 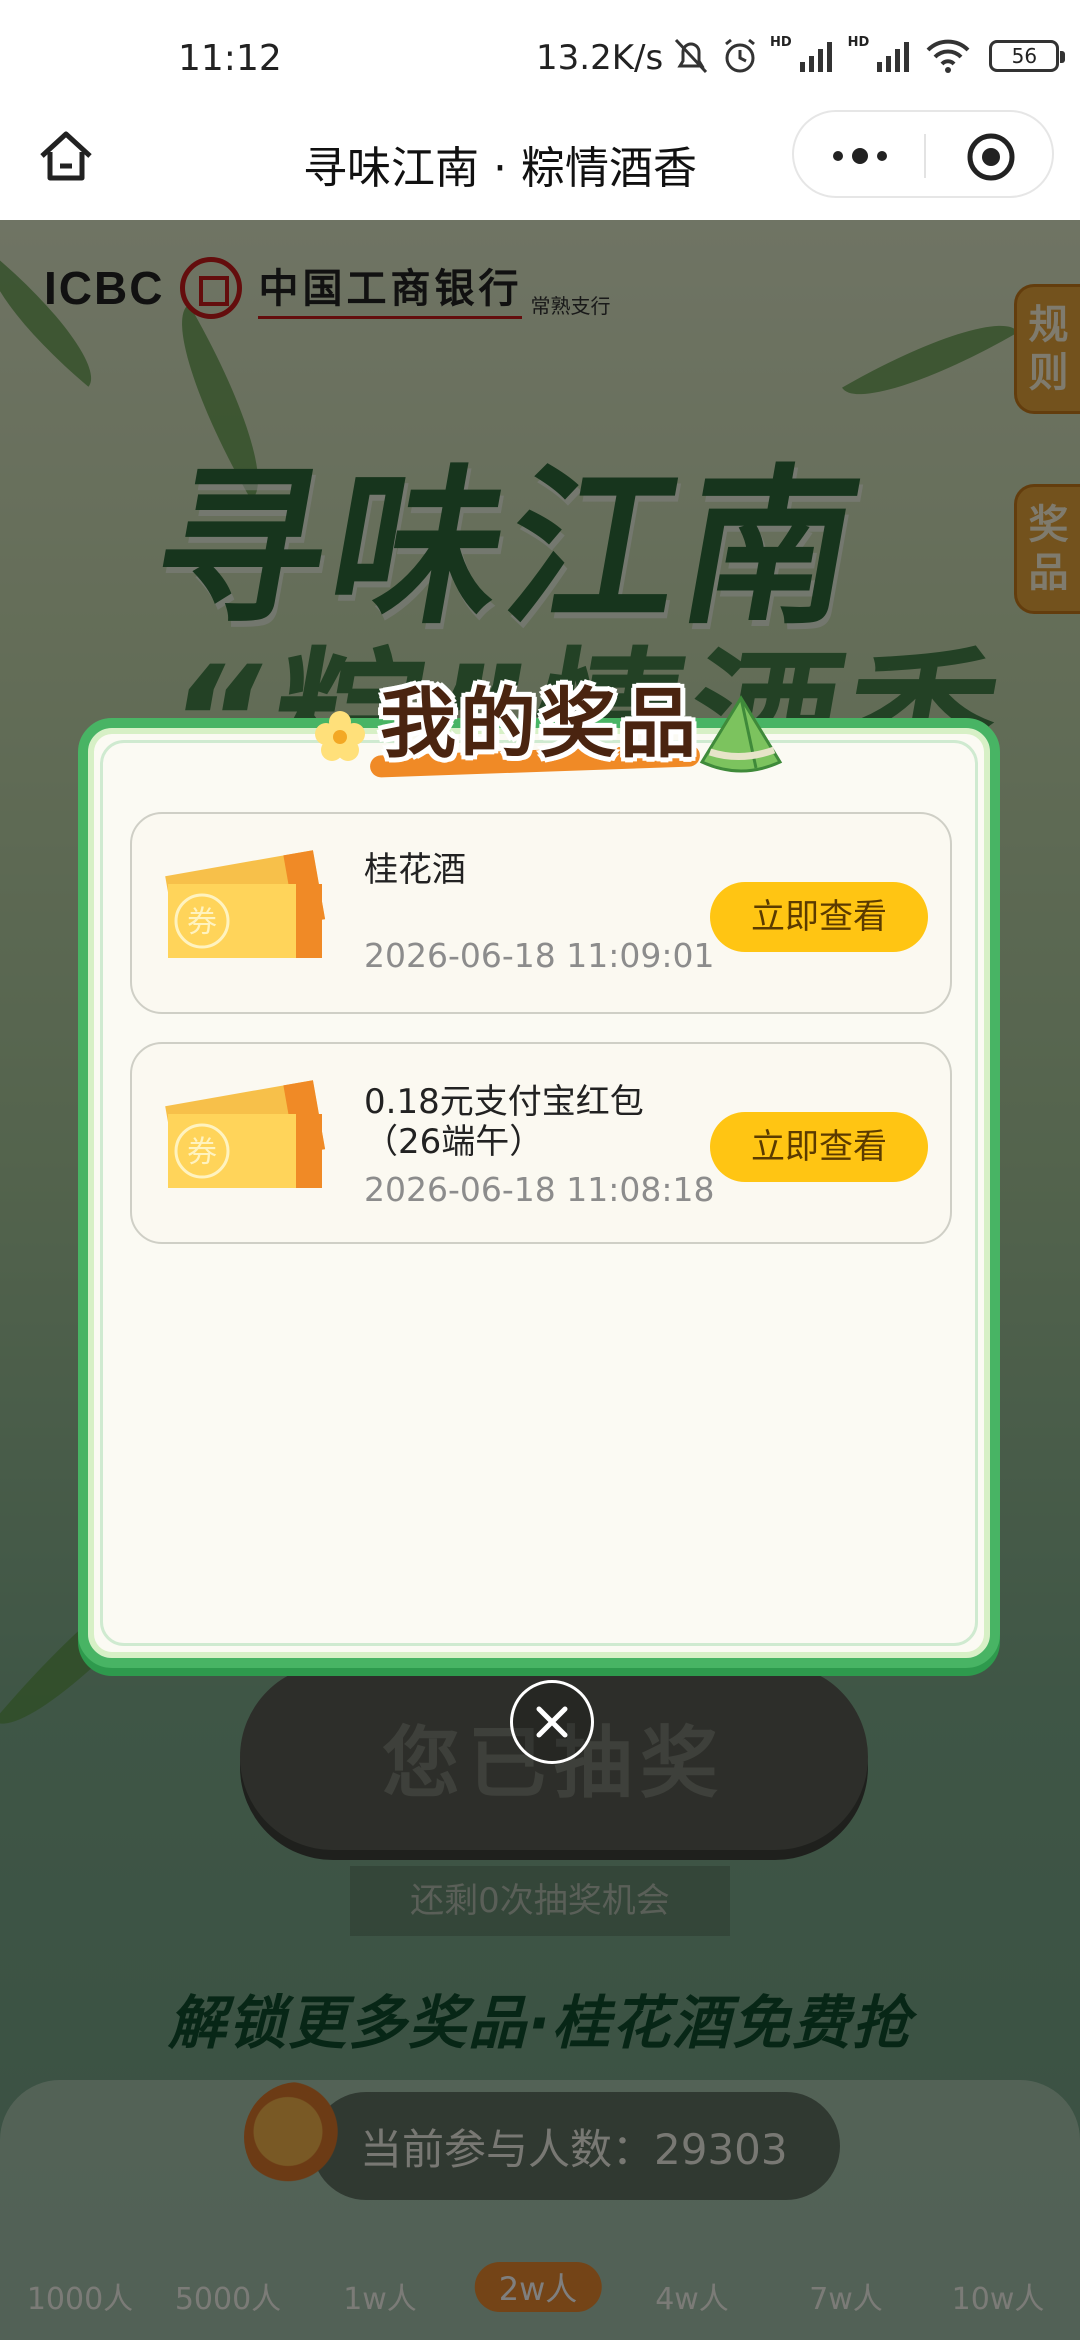 I want to click on prize-time: 2026-06-18 11:08:18, so click(x=539, y=1189).